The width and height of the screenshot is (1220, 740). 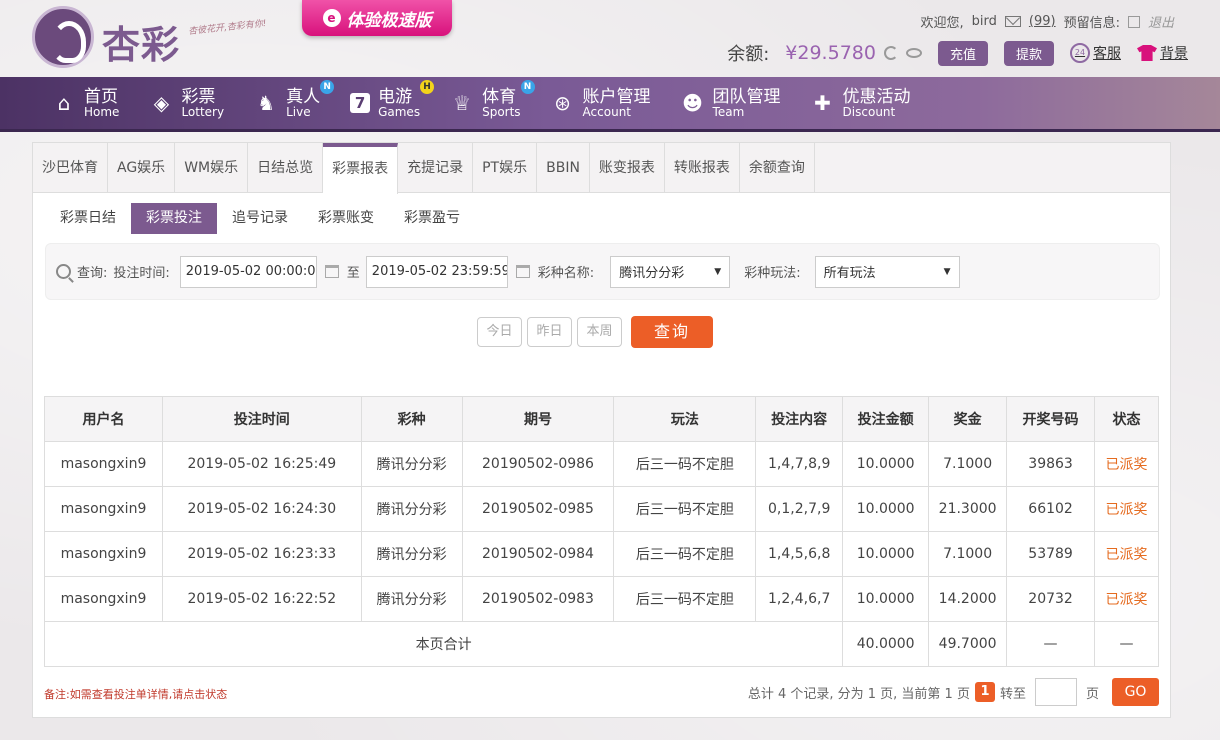 What do you see at coordinates (799, 419) in the screenshot?
I see `col-bet-content: 投注内容` at bounding box center [799, 419].